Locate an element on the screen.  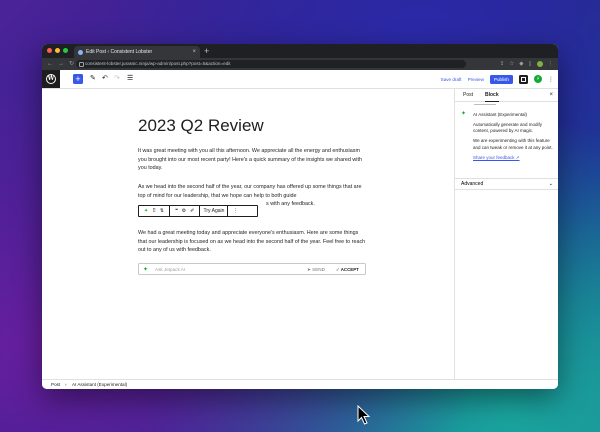
ai-assistant-block-icon: ✦ is located at coordinates (464, 114).